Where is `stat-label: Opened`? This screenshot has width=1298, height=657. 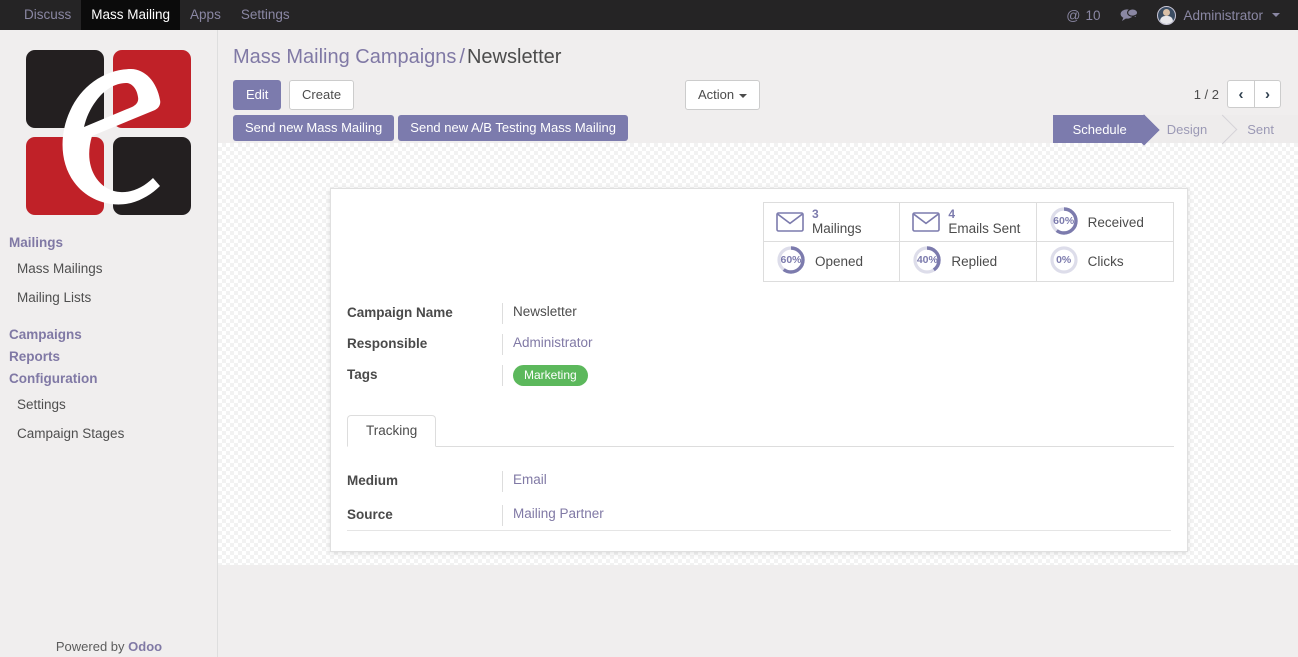
stat-label: Opened is located at coordinates (839, 261).